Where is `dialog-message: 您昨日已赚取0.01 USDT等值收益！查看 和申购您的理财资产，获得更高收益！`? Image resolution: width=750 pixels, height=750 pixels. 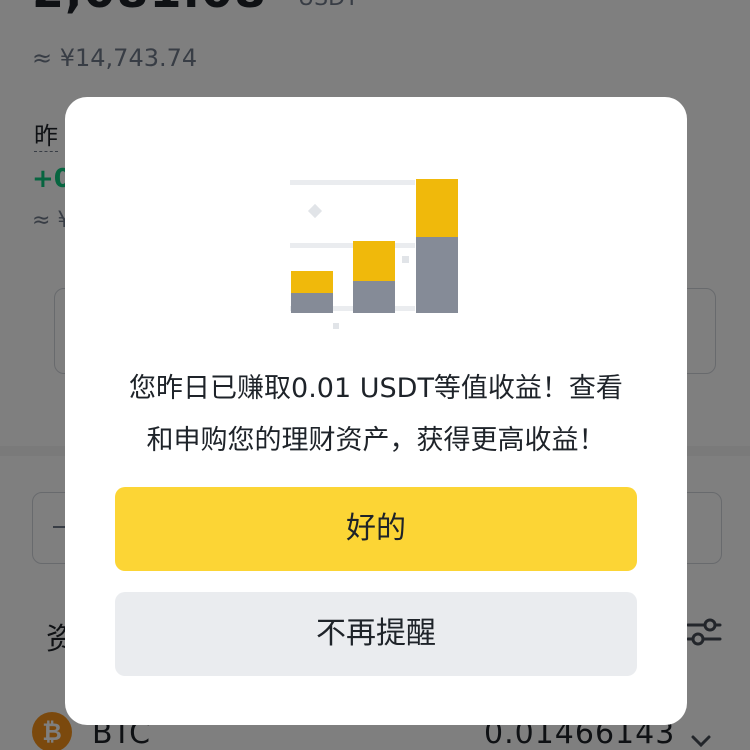 dialog-message: 您昨日已赚取0.01 USDT等值收益！查看 和申购您的理财资产，获得更高收益！ is located at coordinates (376, 415).